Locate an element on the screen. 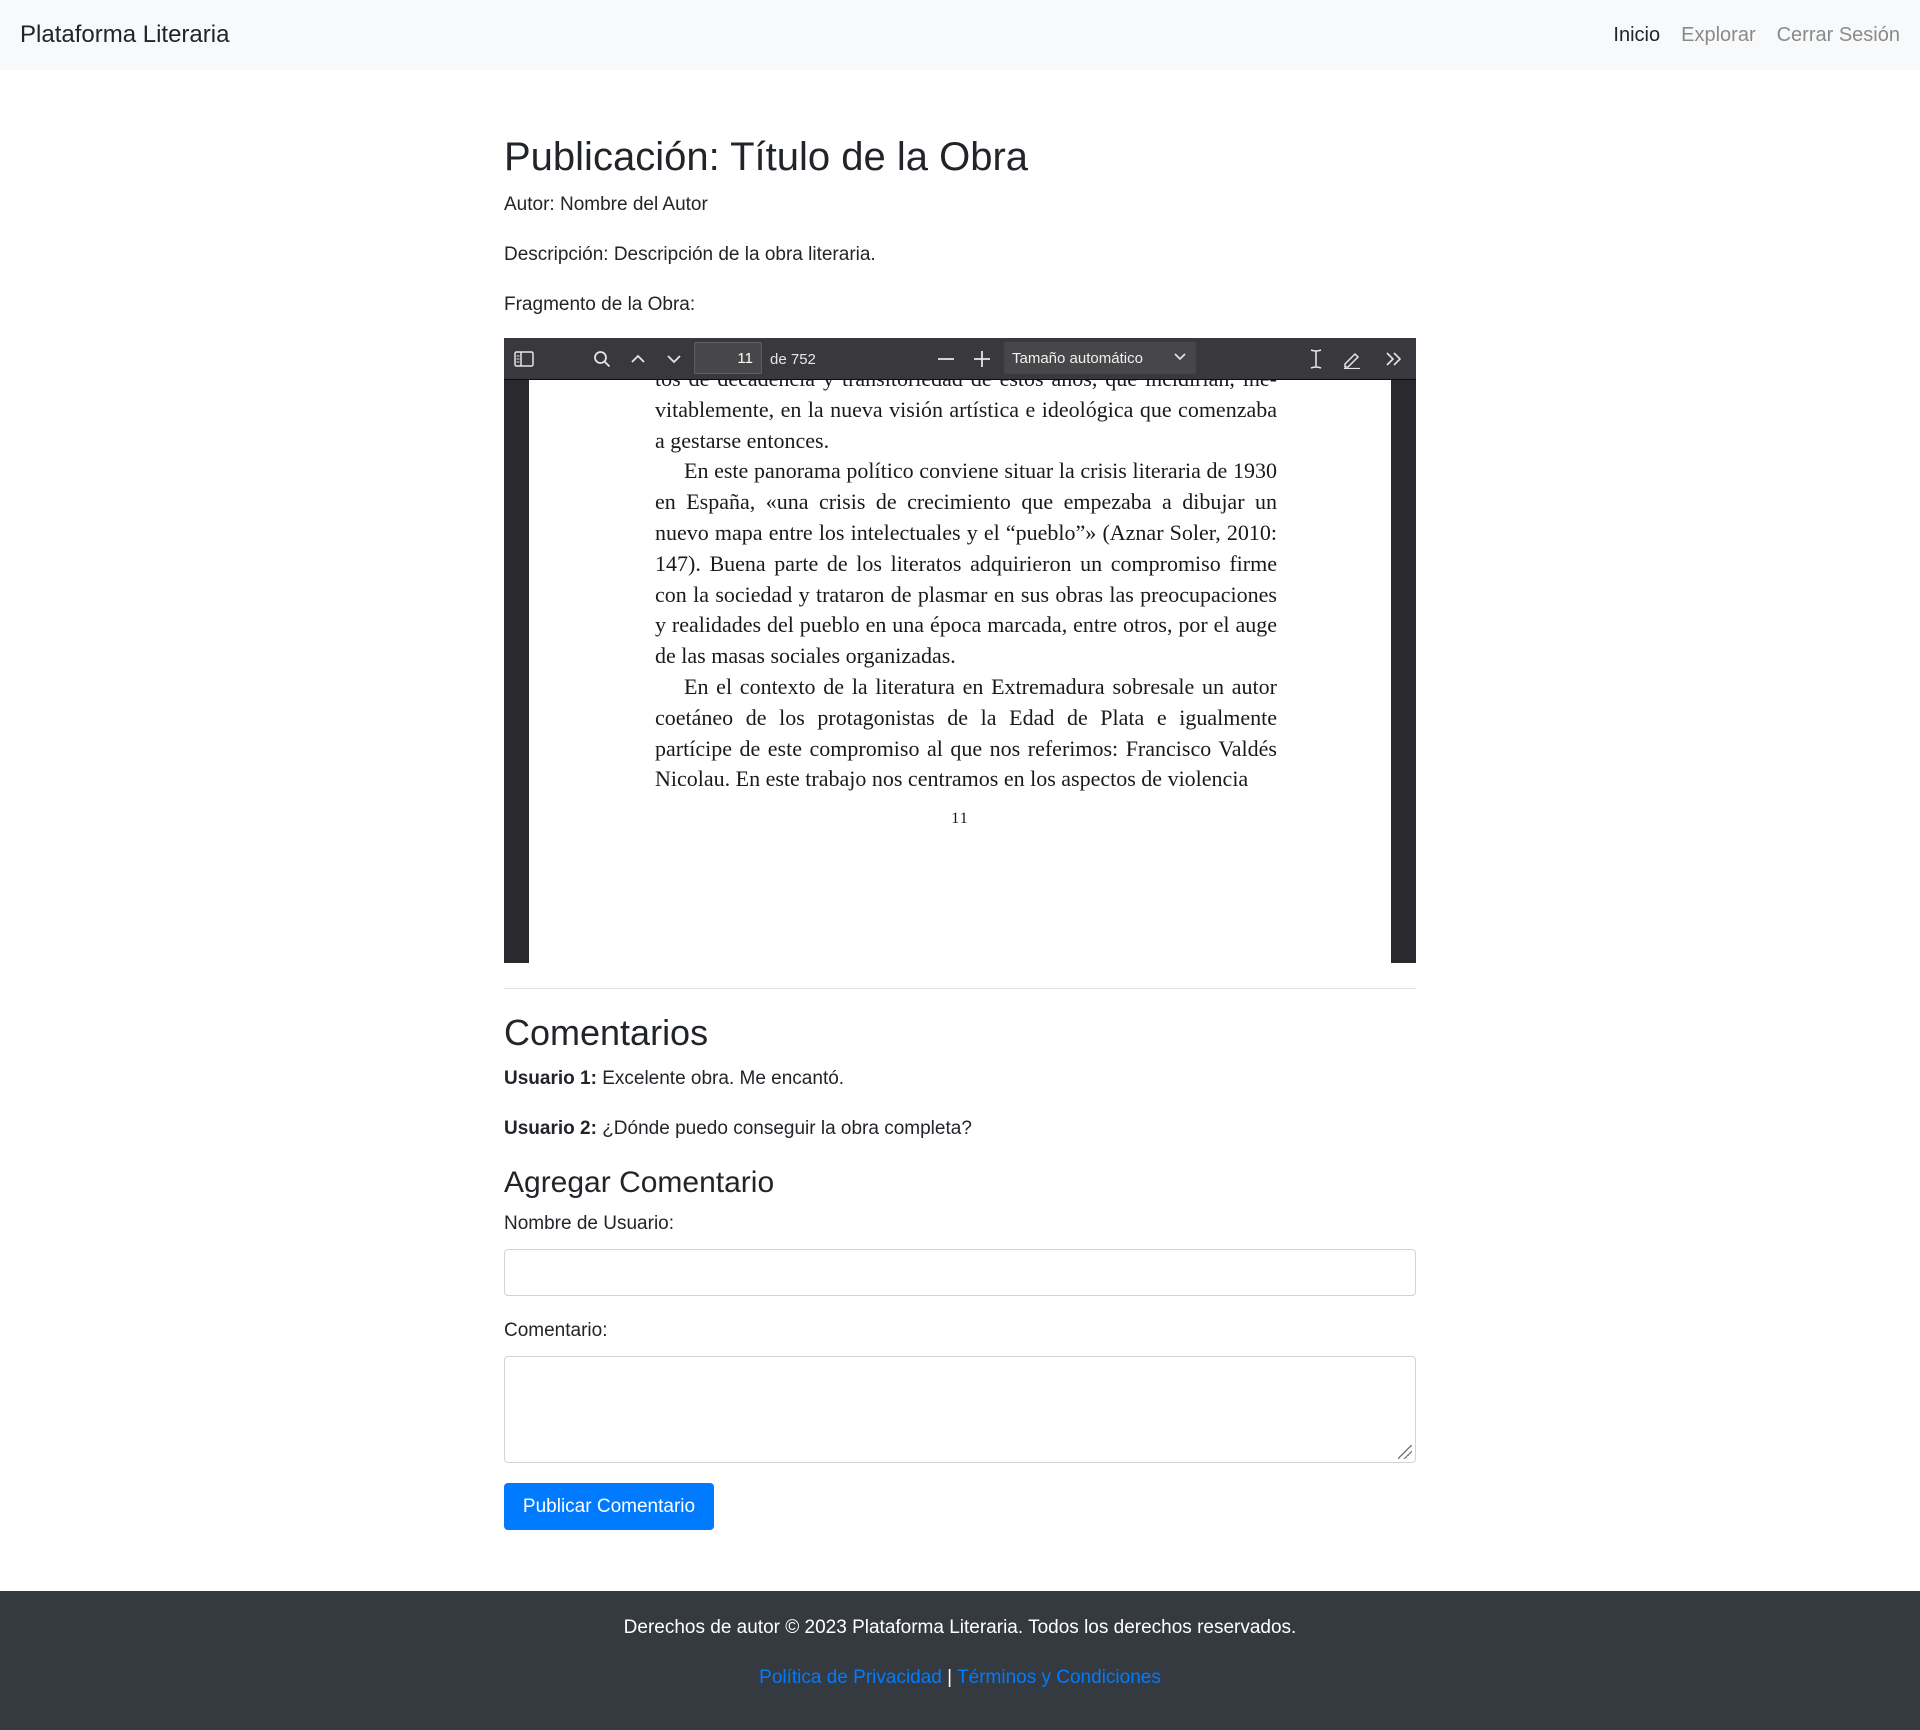 Image resolution: width=1920 pixels, height=1730 pixels. draw-icon is located at coordinates (1352, 359).